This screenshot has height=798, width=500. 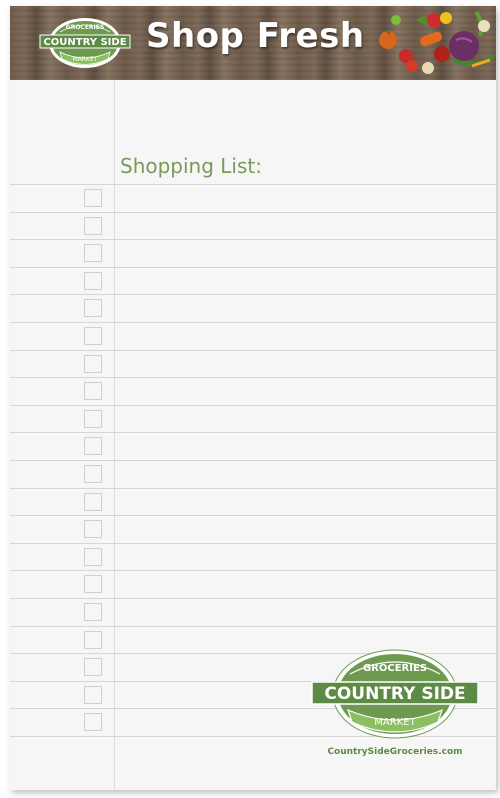 What do you see at coordinates (255, 36) in the screenshot?
I see `banner-title: Shop Fresh` at bounding box center [255, 36].